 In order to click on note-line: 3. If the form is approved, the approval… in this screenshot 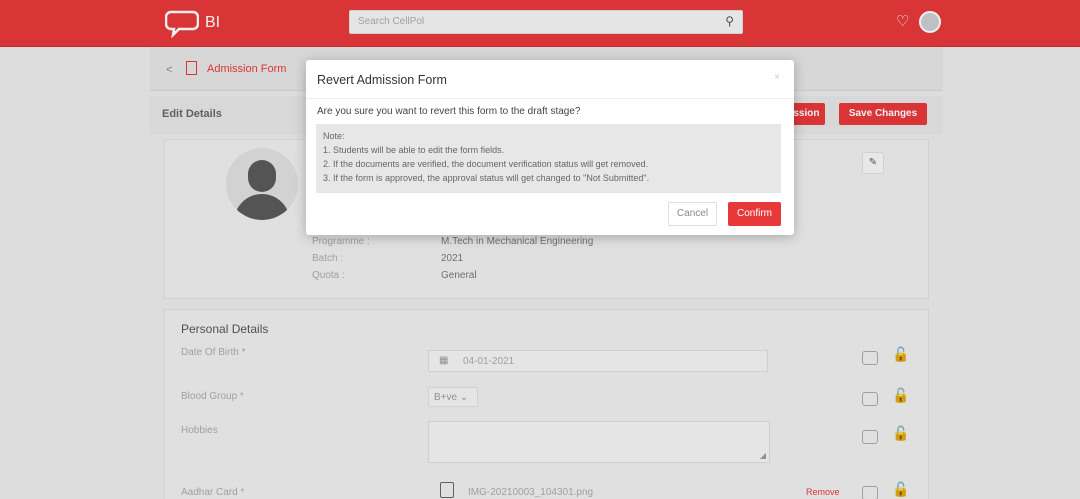, I will do `click(486, 178)`.